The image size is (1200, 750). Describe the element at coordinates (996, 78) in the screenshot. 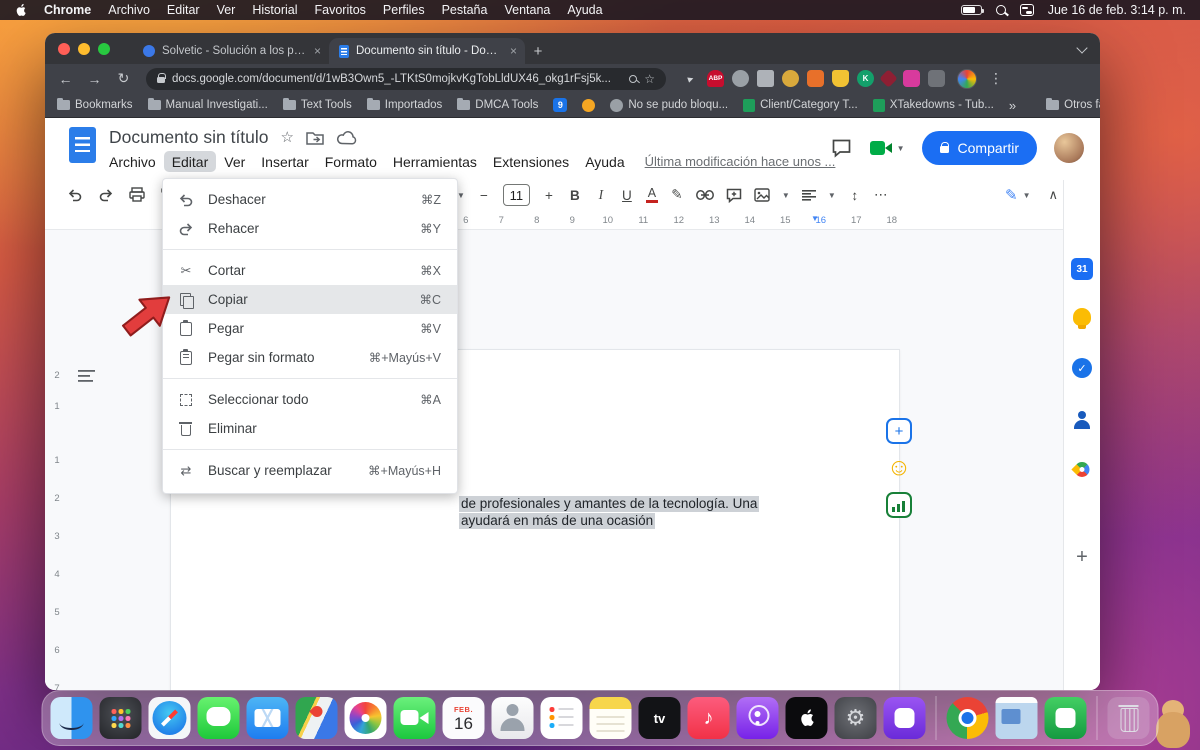

I see `browser-menu-icon: ⋮` at that location.